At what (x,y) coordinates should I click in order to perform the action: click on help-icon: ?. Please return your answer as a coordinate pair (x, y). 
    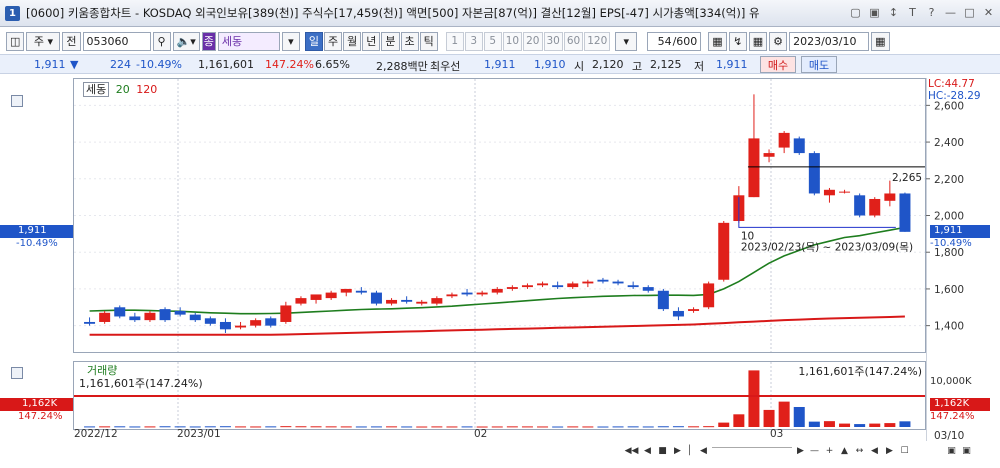
    Looking at the image, I should click on (931, 12).